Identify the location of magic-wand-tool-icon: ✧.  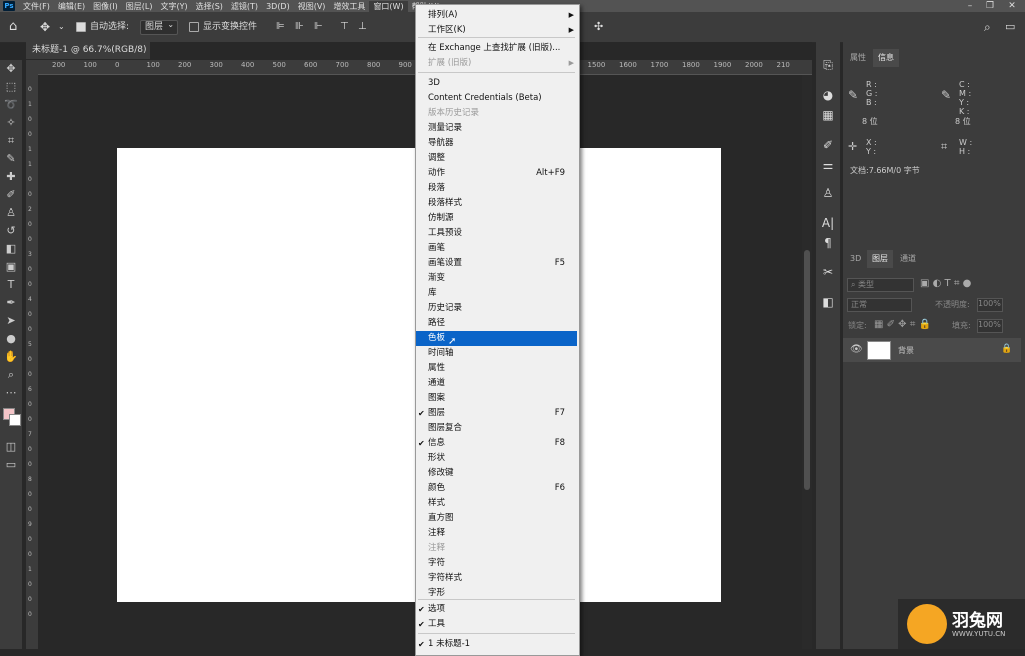
(11, 123).